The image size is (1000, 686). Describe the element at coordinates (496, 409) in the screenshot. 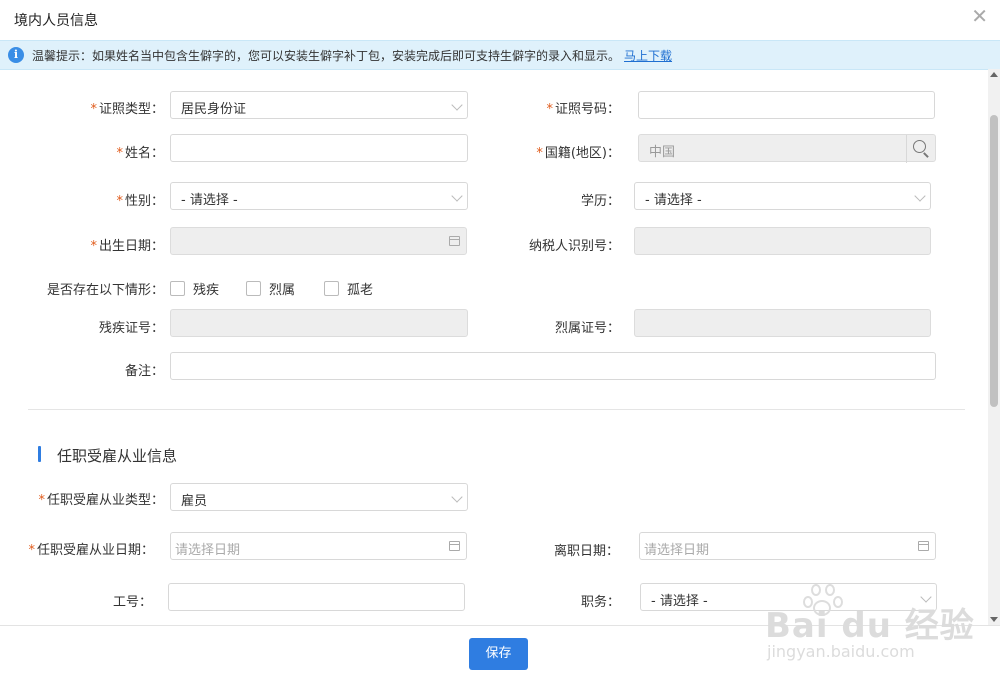

I see `section-divider` at that location.